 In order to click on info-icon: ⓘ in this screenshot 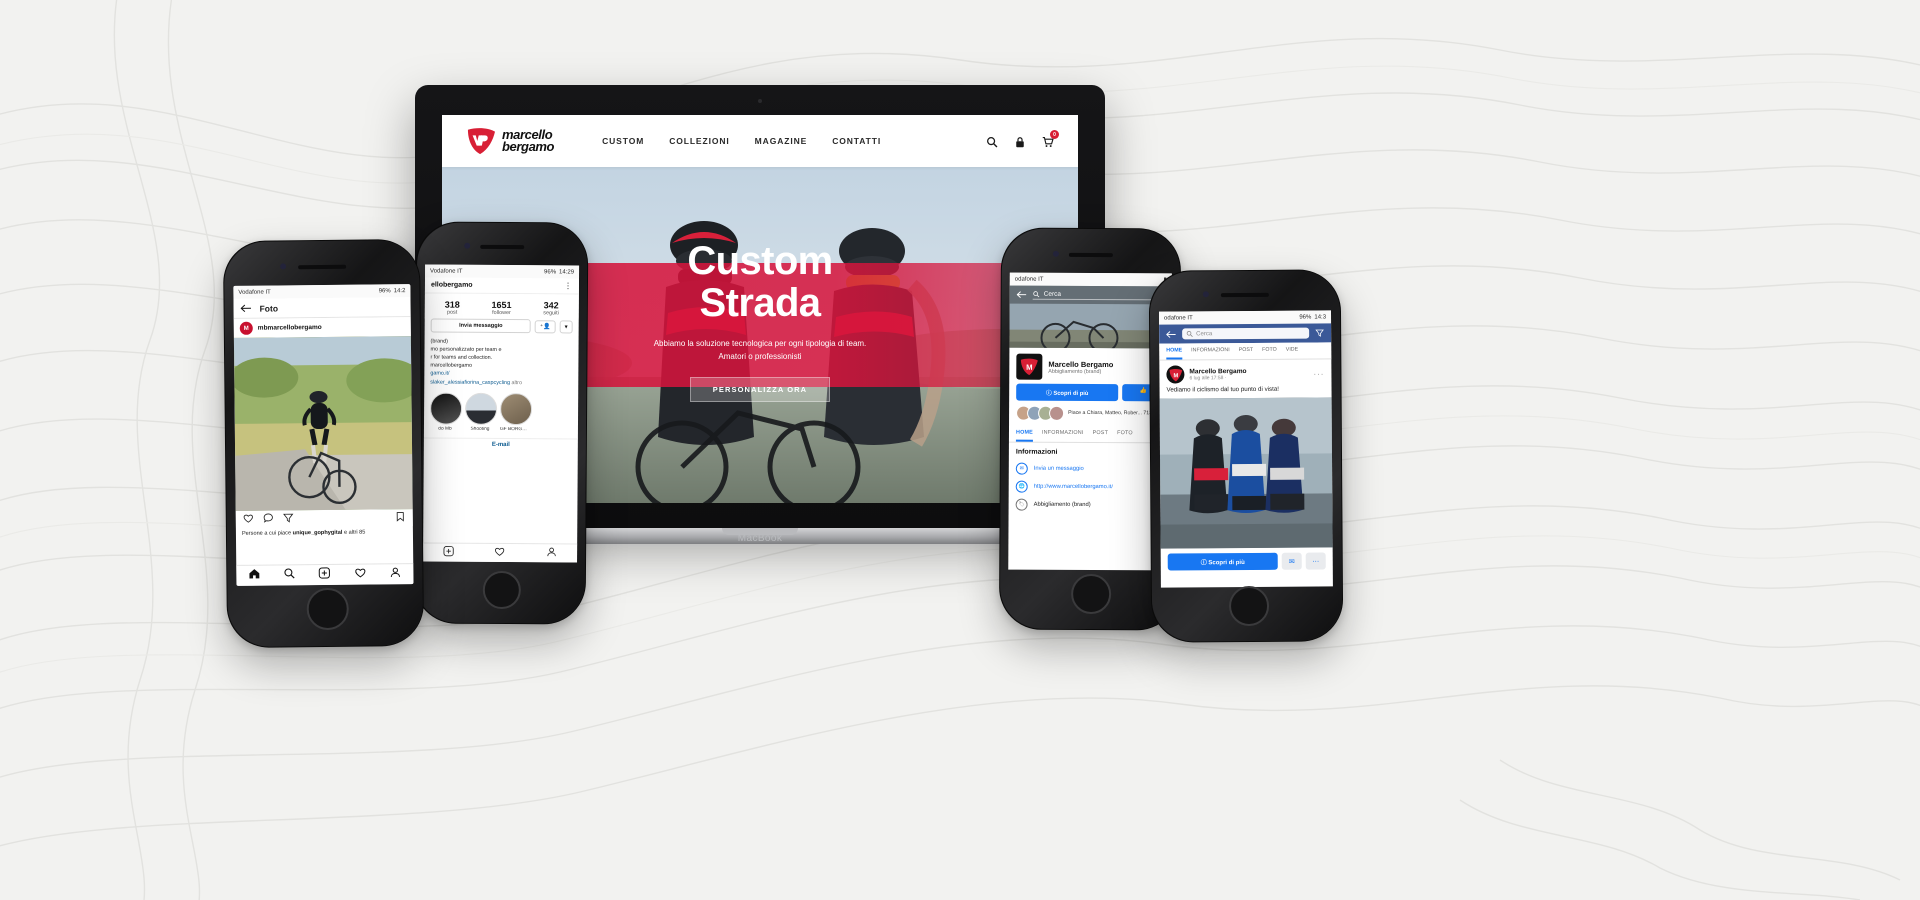, I will do `click(1203, 563)`.